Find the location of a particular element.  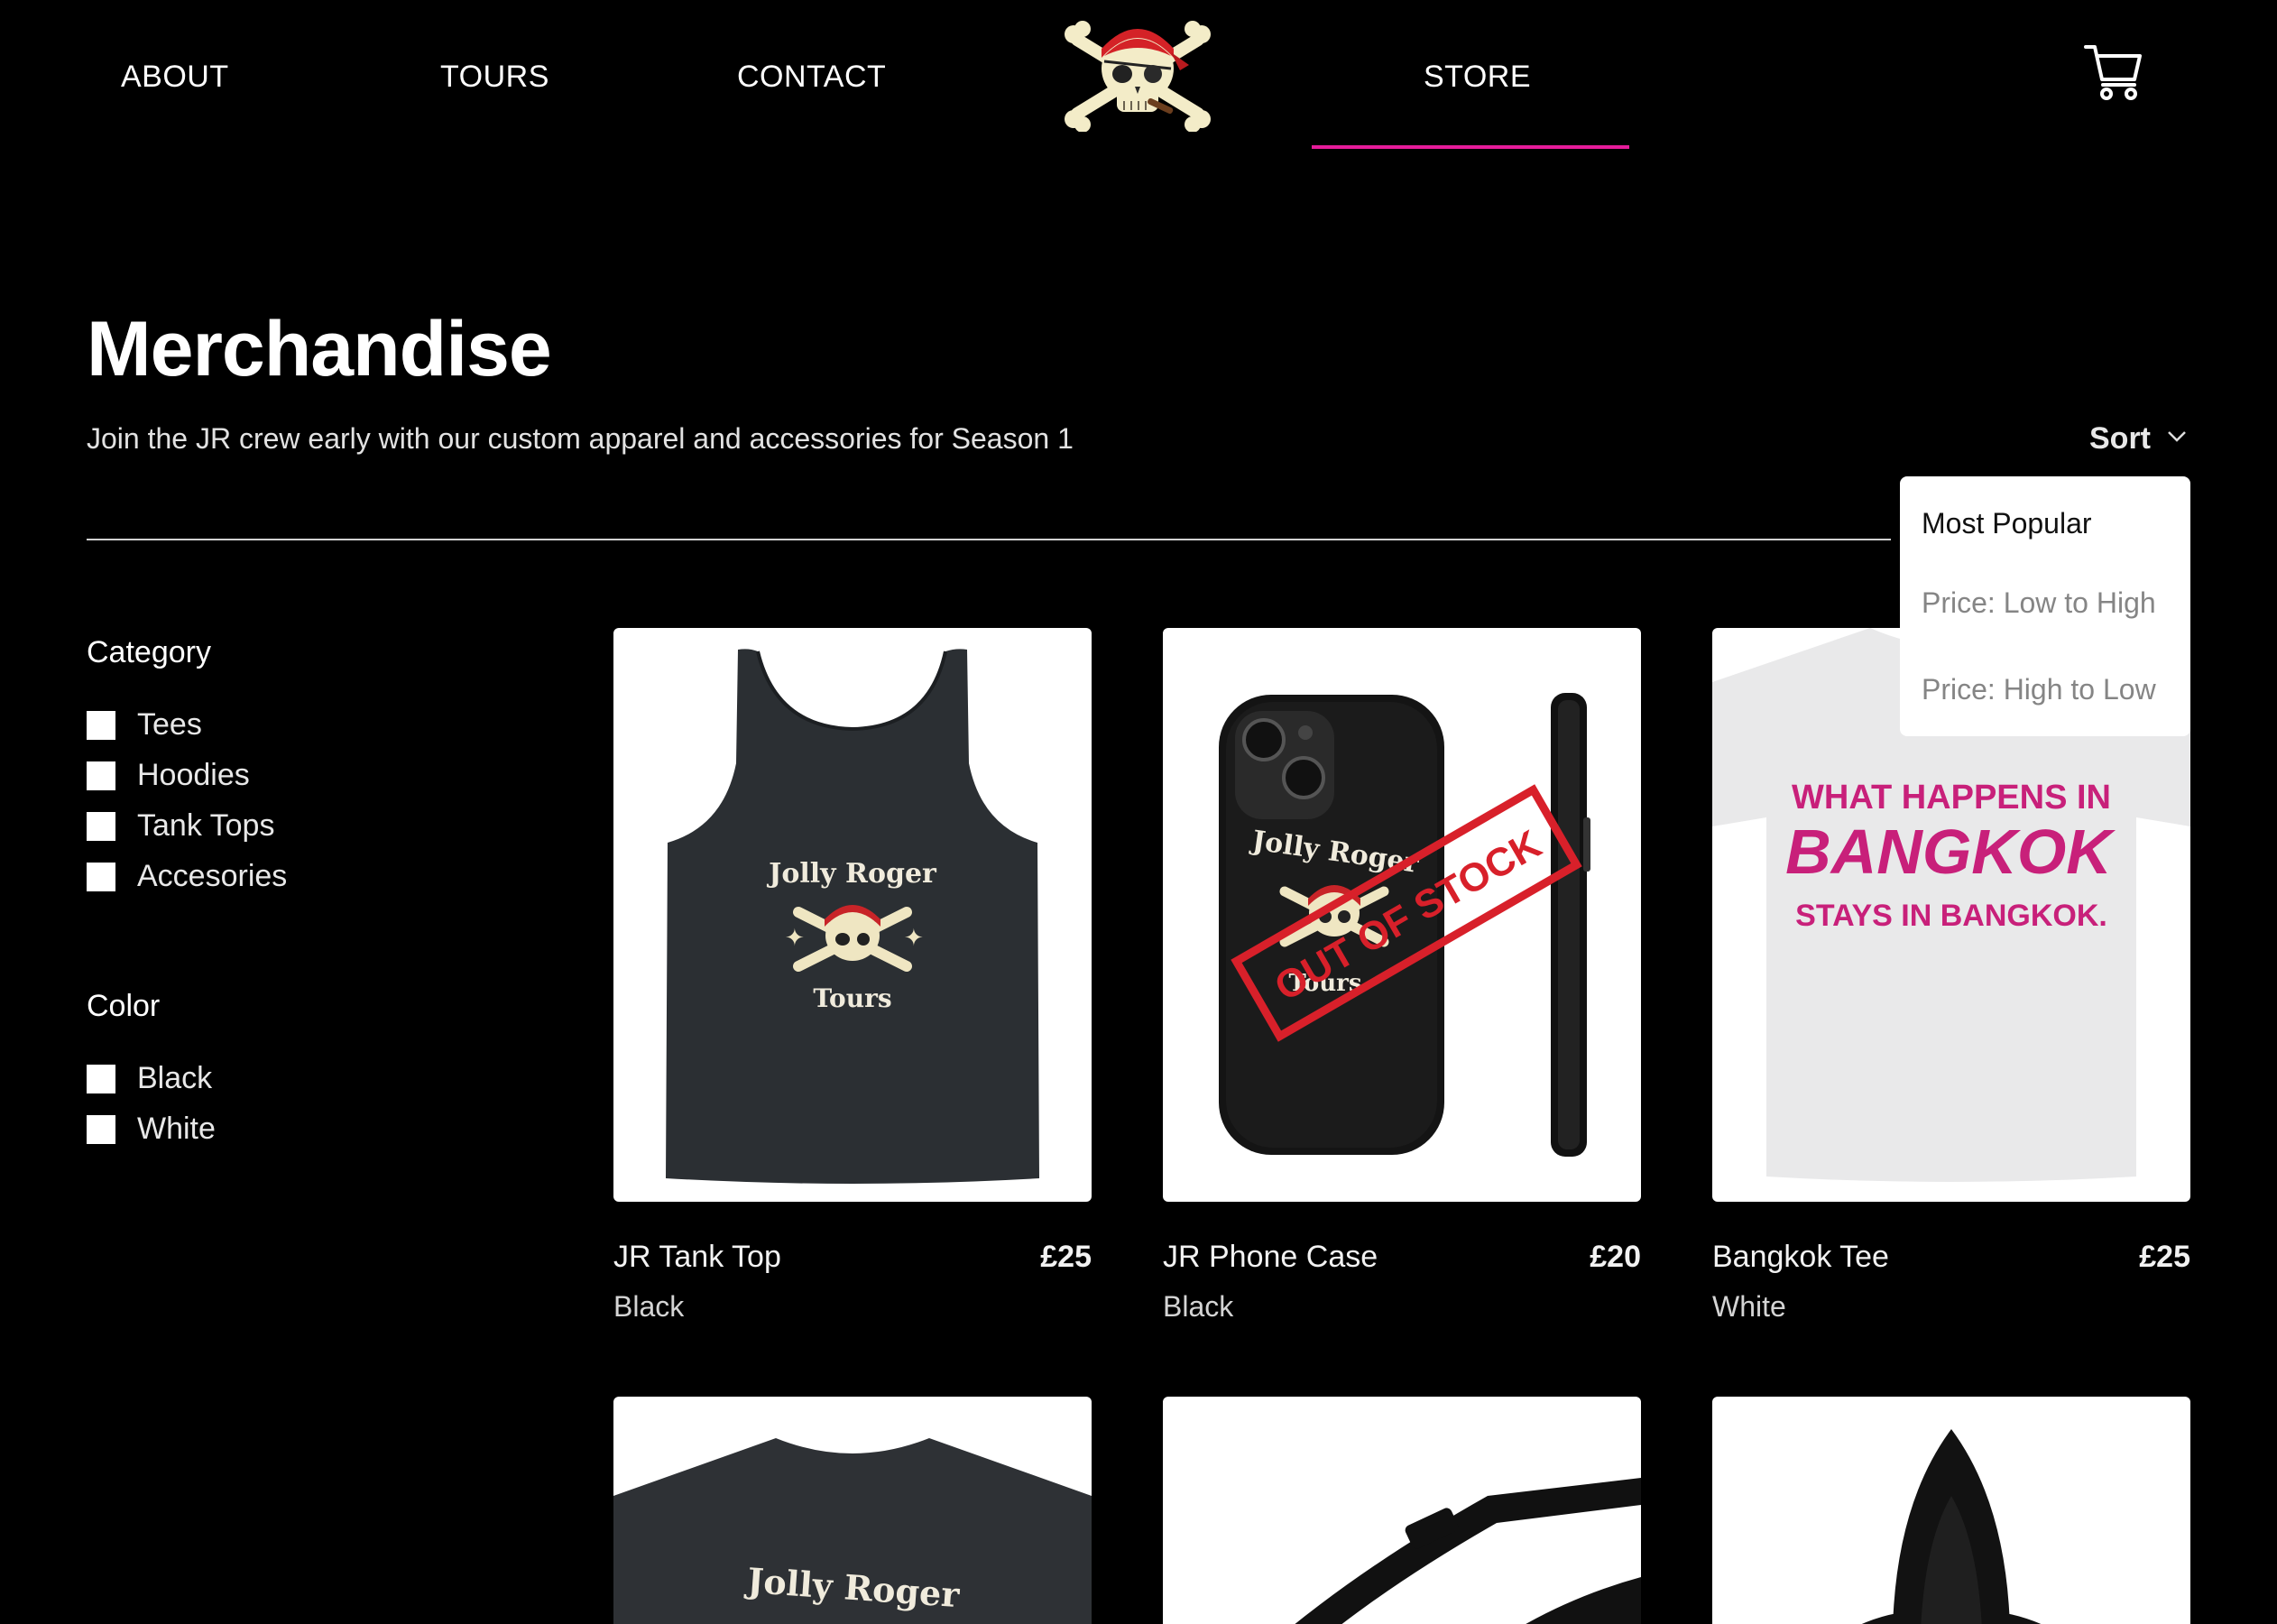

filter-white: White is located at coordinates (151, 1130).